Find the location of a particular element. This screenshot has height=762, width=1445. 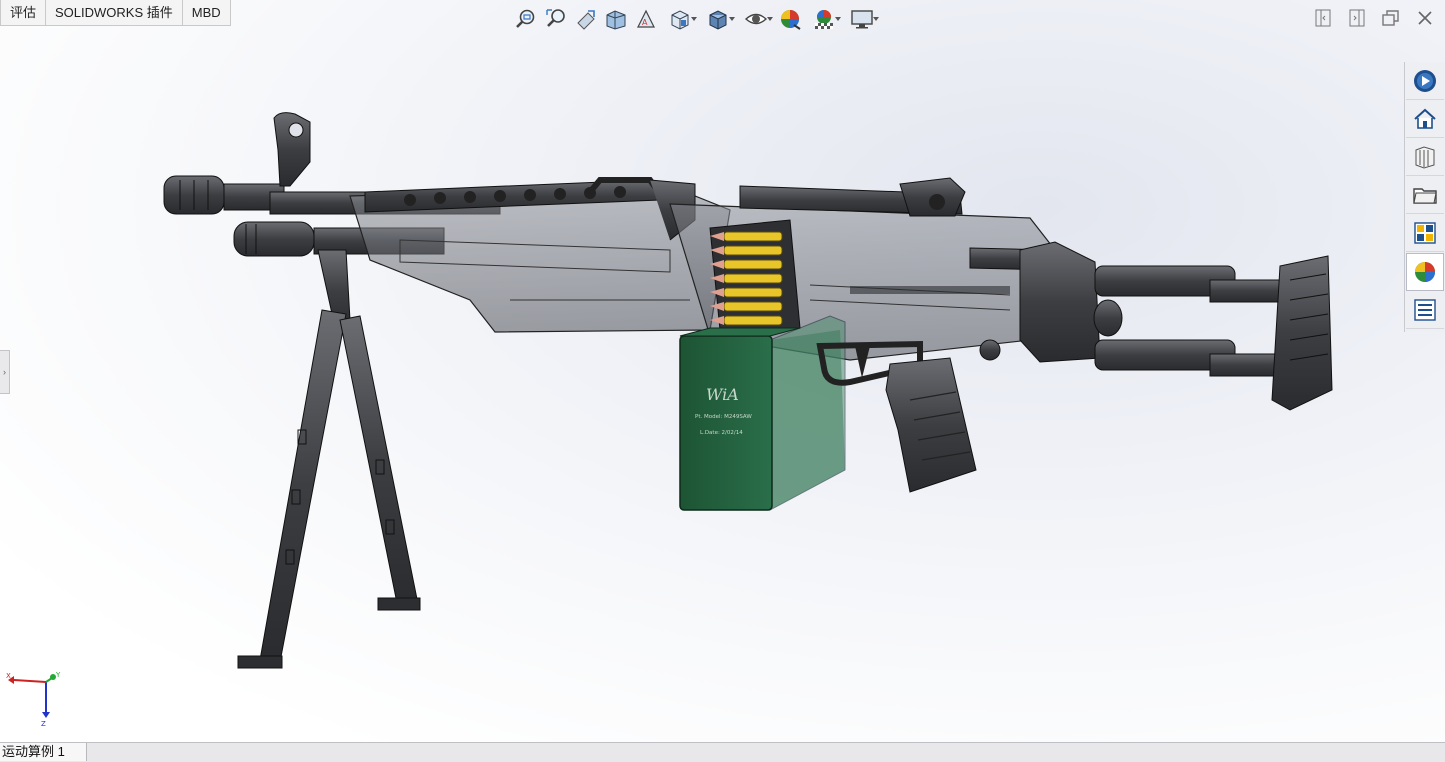

tab-mbd: MBD is located at coordinates (206, 13).